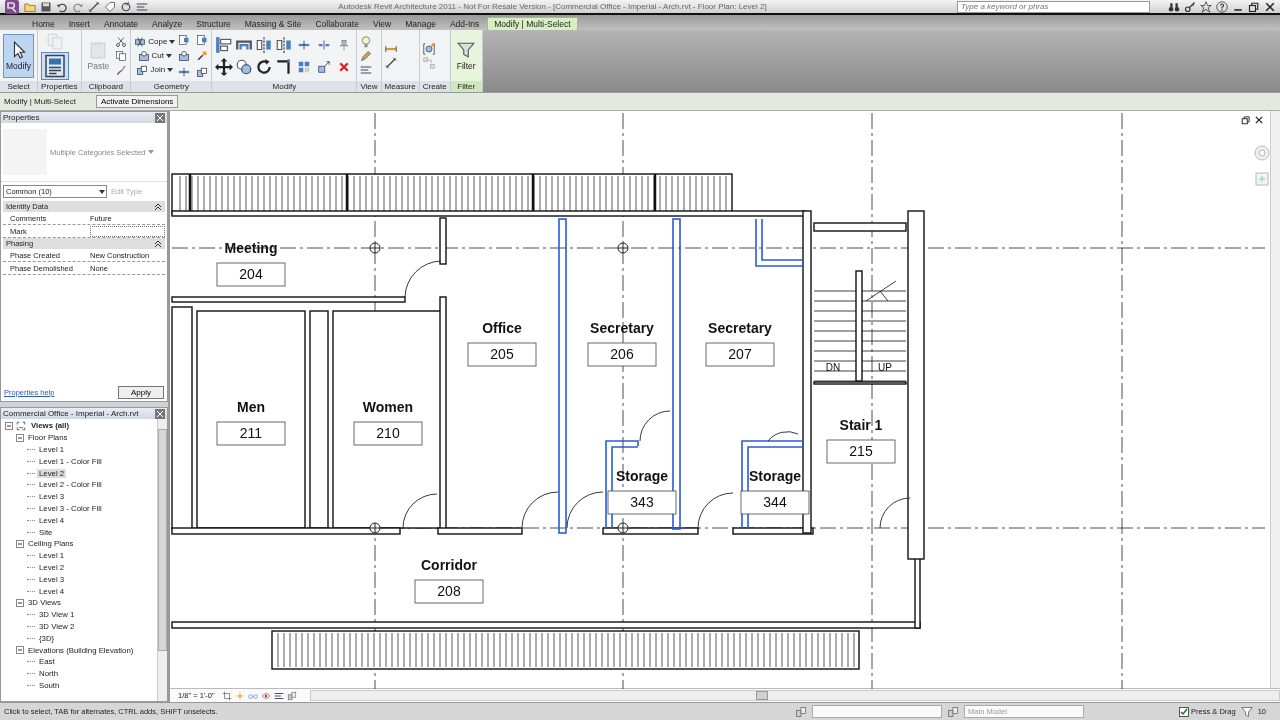 This screenshot has width=1280, height=720. I want to click on folder-icon, so click(30, 6).